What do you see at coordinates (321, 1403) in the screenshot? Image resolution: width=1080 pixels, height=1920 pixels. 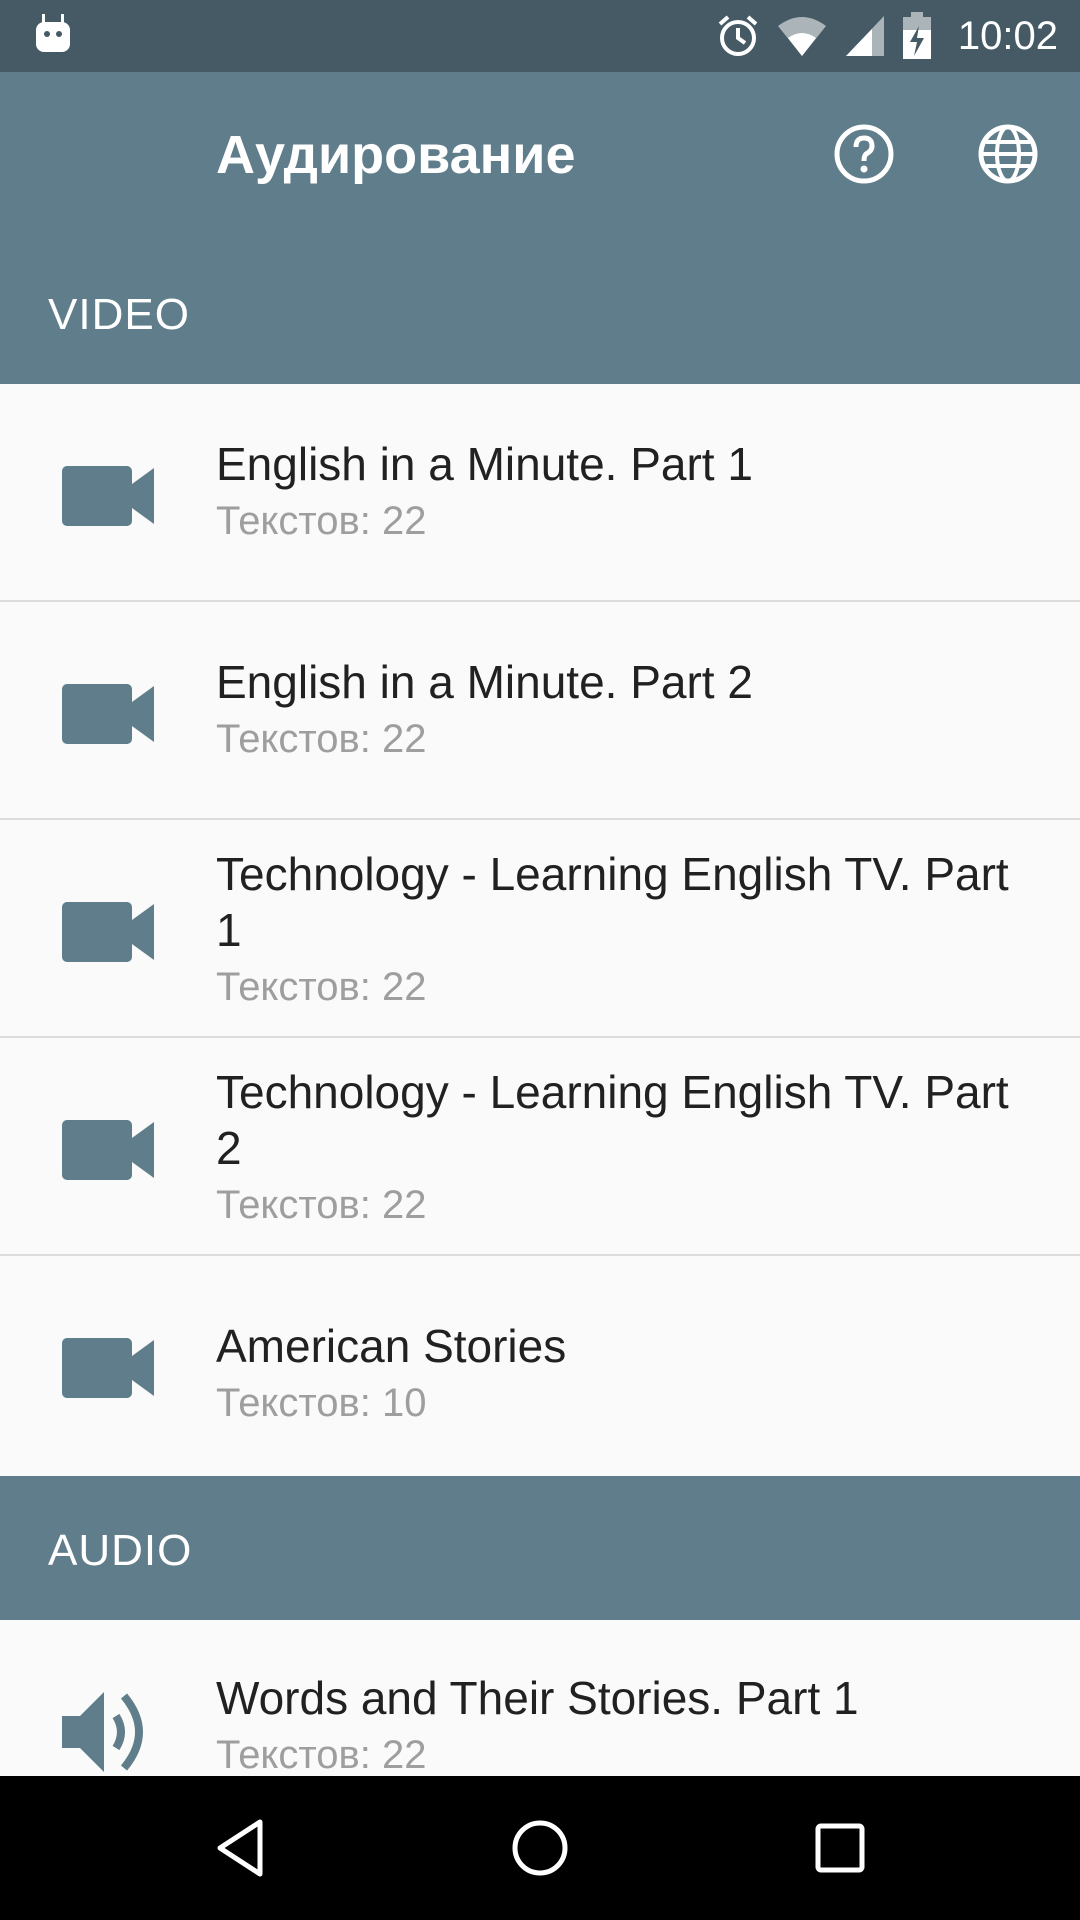 I see `item-subtitle: Текстов: 10` at bounding box center [321, 1403].